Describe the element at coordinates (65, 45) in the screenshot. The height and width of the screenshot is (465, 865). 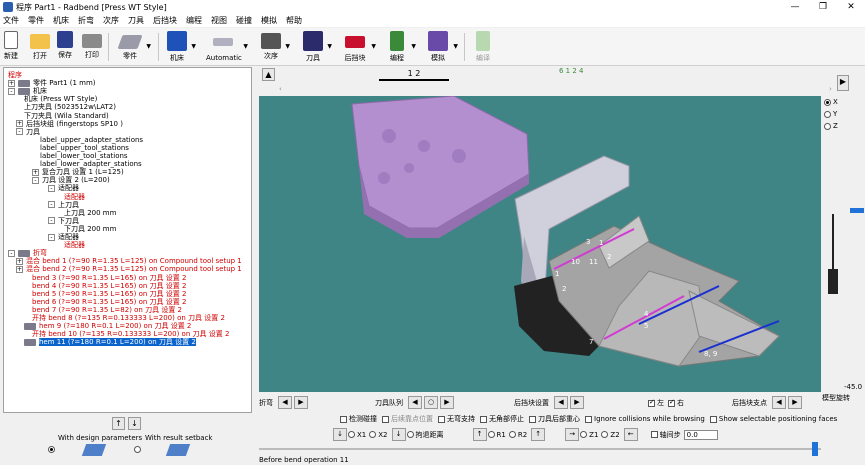
I see `save-button: 保存` at that location.